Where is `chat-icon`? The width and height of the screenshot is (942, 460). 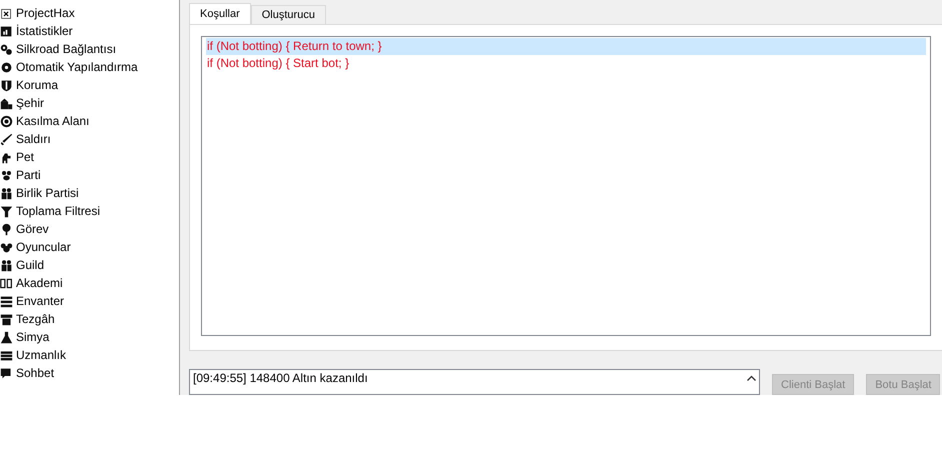
chat-icon is located at coordinates (6, 373).